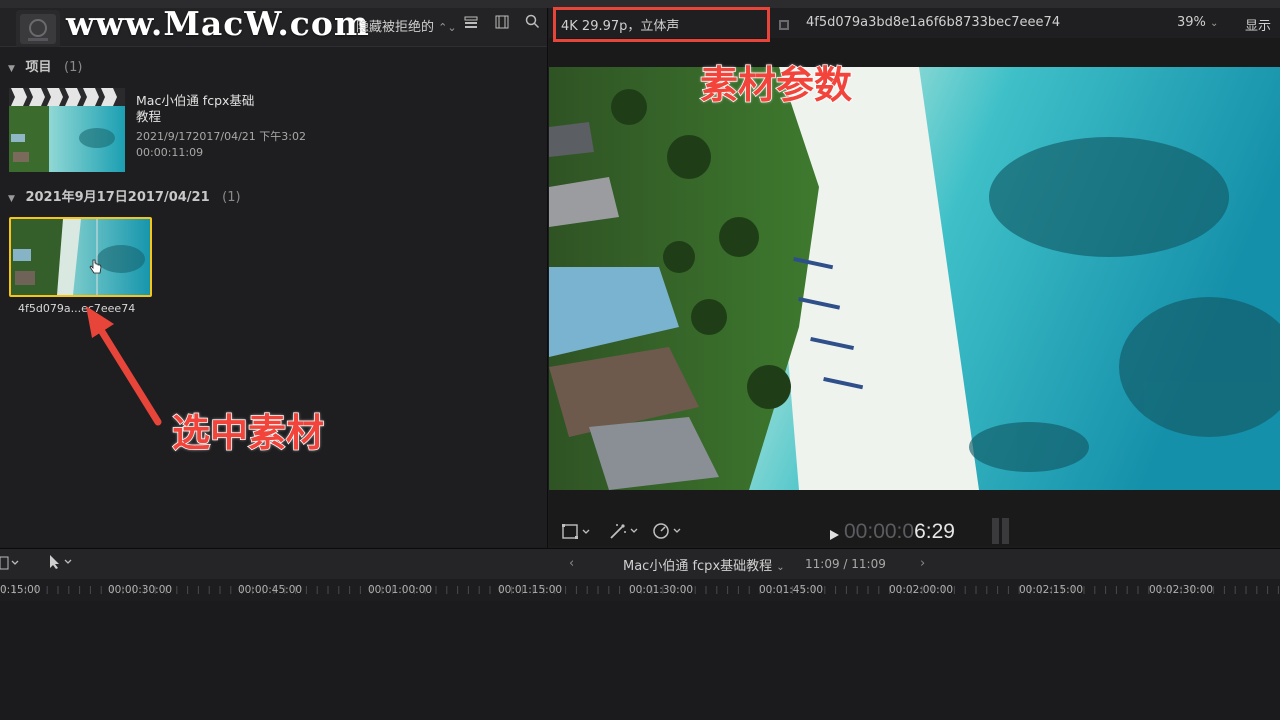 This screenshot has height=720, width=1280. Describe the element at coordinates (532, 23) in the screenshot. I see `search-icon` at that location.